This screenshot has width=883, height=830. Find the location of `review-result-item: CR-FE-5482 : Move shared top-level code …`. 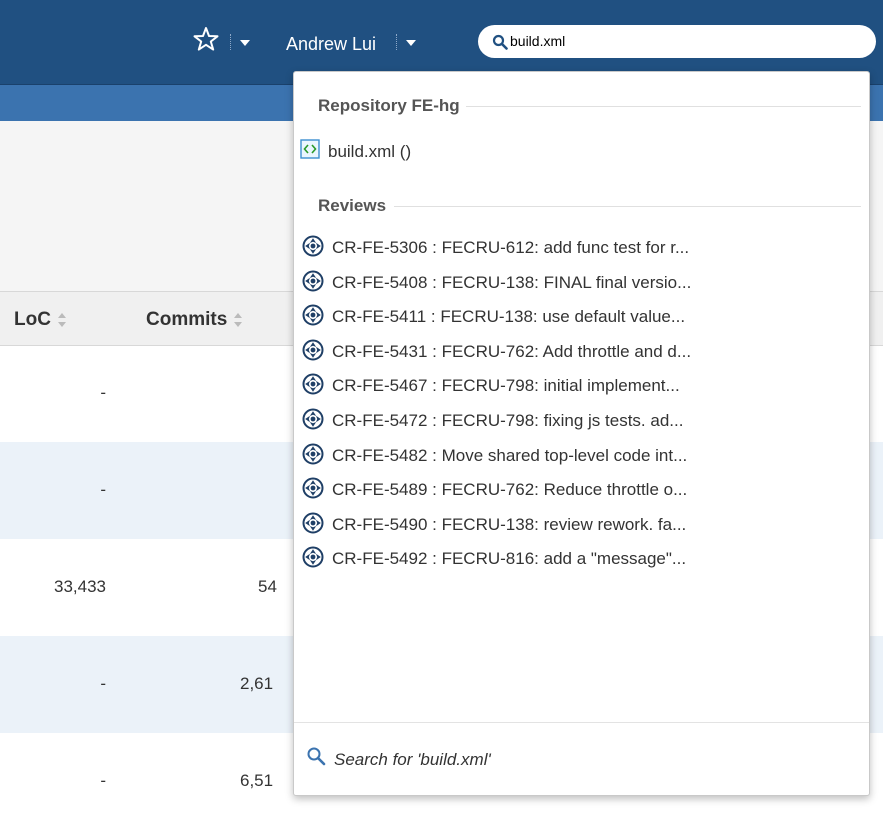

review-result-item: CR-FE-5482 : Move shared top-level code … is located at coordinates (581, 455).